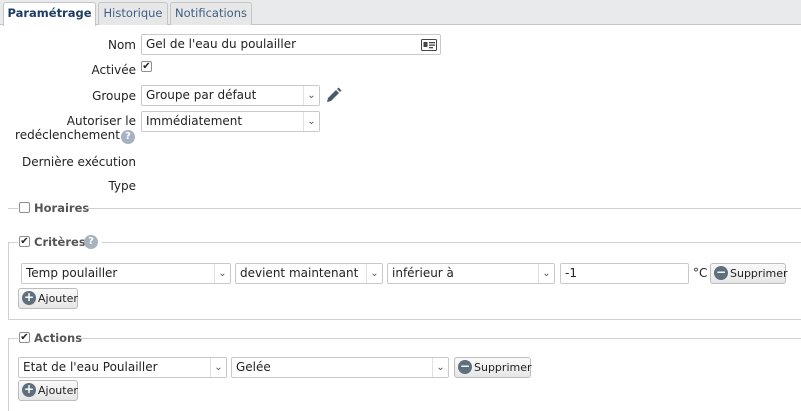  What do you see at coordinates (72, 273) in the screenshot?
I see `criteres-sensor-value: Temp poulailler` at bounding box center [72, 273].